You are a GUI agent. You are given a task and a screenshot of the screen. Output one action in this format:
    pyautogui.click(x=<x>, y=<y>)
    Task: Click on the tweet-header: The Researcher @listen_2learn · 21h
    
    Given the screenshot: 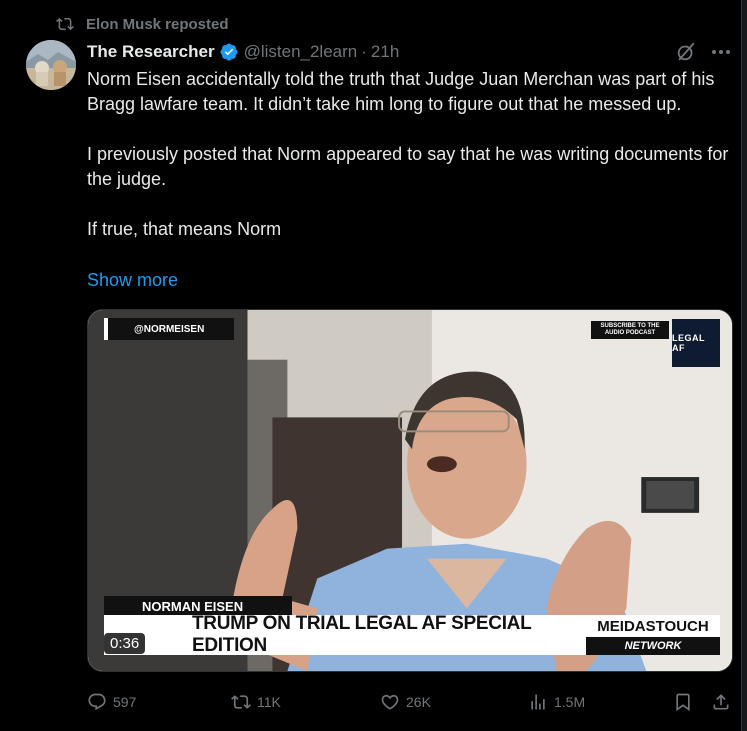 What is the action you would take?
    pyautogui.click(x=243, y=52)
    